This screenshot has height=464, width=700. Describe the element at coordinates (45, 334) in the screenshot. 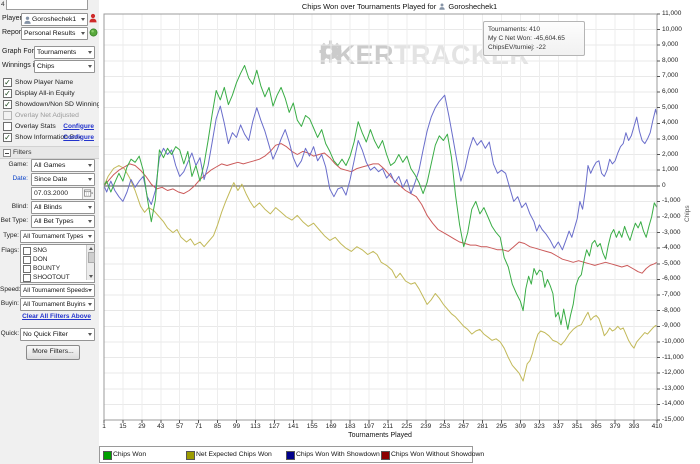

I see `quick-value: No Quick Filter` at that location.